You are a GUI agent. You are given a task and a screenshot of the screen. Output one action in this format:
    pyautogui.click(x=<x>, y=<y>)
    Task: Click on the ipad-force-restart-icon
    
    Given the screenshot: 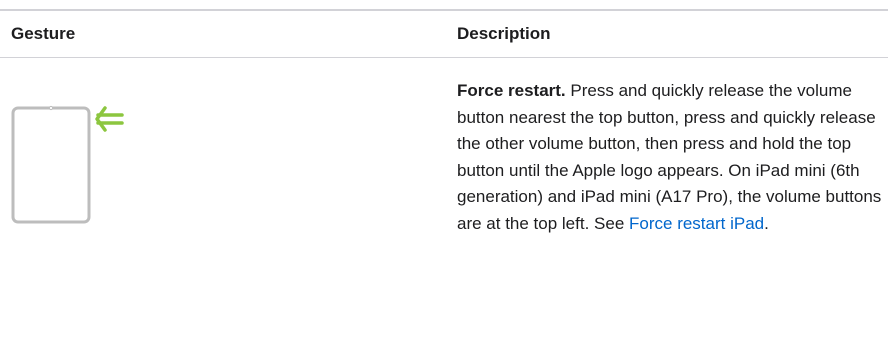 What is the action you would take?
    pyautogui.click(x=67, y=164)
    